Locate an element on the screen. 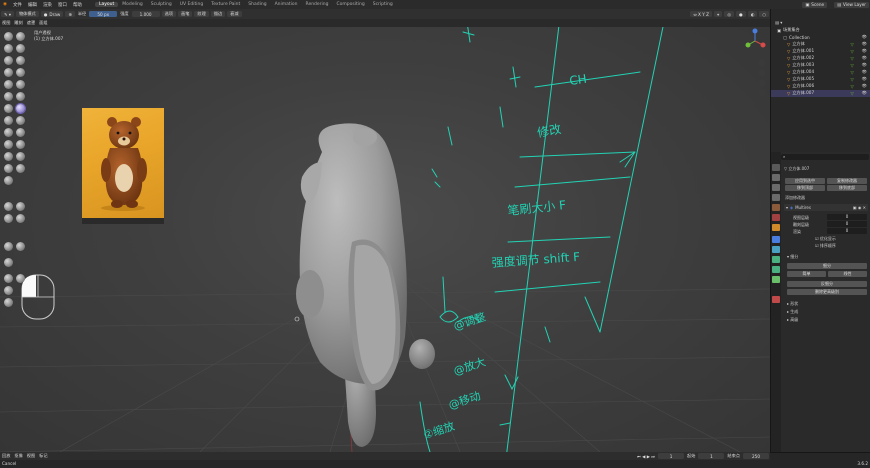 Image resolution: width=870 pixels, height=468 pixels. render-levels-field: 0 is located at coordinates (847, 231).